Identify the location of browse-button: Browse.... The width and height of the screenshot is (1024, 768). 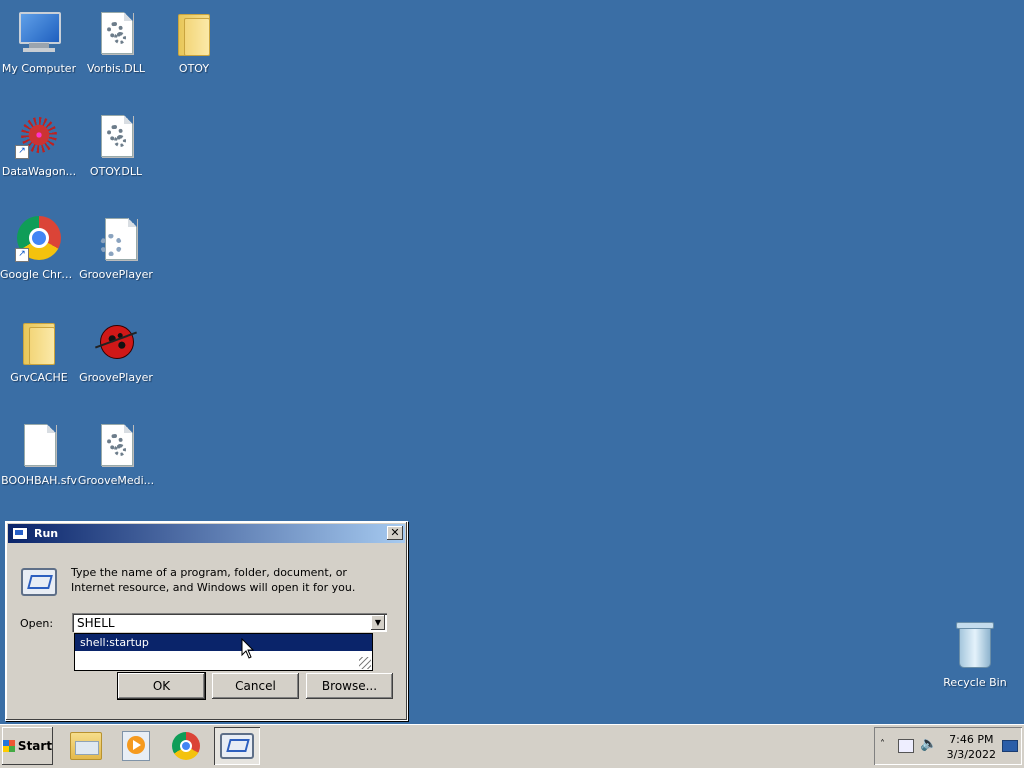
(349, 686).